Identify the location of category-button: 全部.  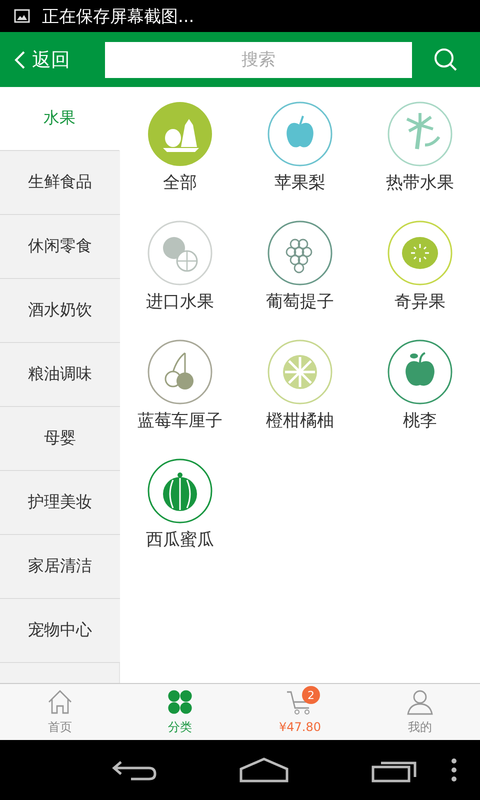
(180, 154).